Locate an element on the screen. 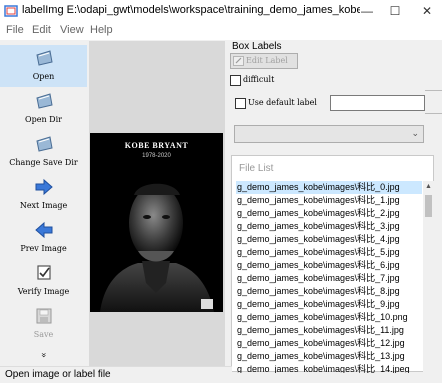 This screenshot has width=442, height=383. right-arrow-icon is located at coordinates (44, 187).